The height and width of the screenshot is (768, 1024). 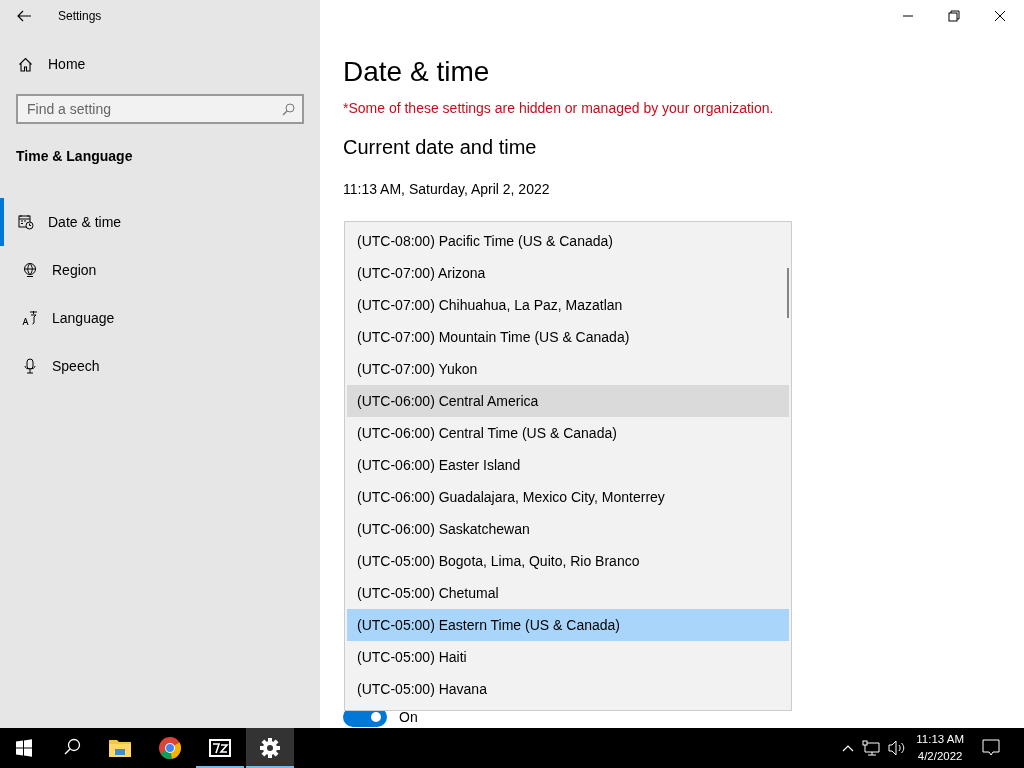 What do you see at coordinates (25, 64) in the screenshot?
I see `home-icon` at bounding box center [25, 64].